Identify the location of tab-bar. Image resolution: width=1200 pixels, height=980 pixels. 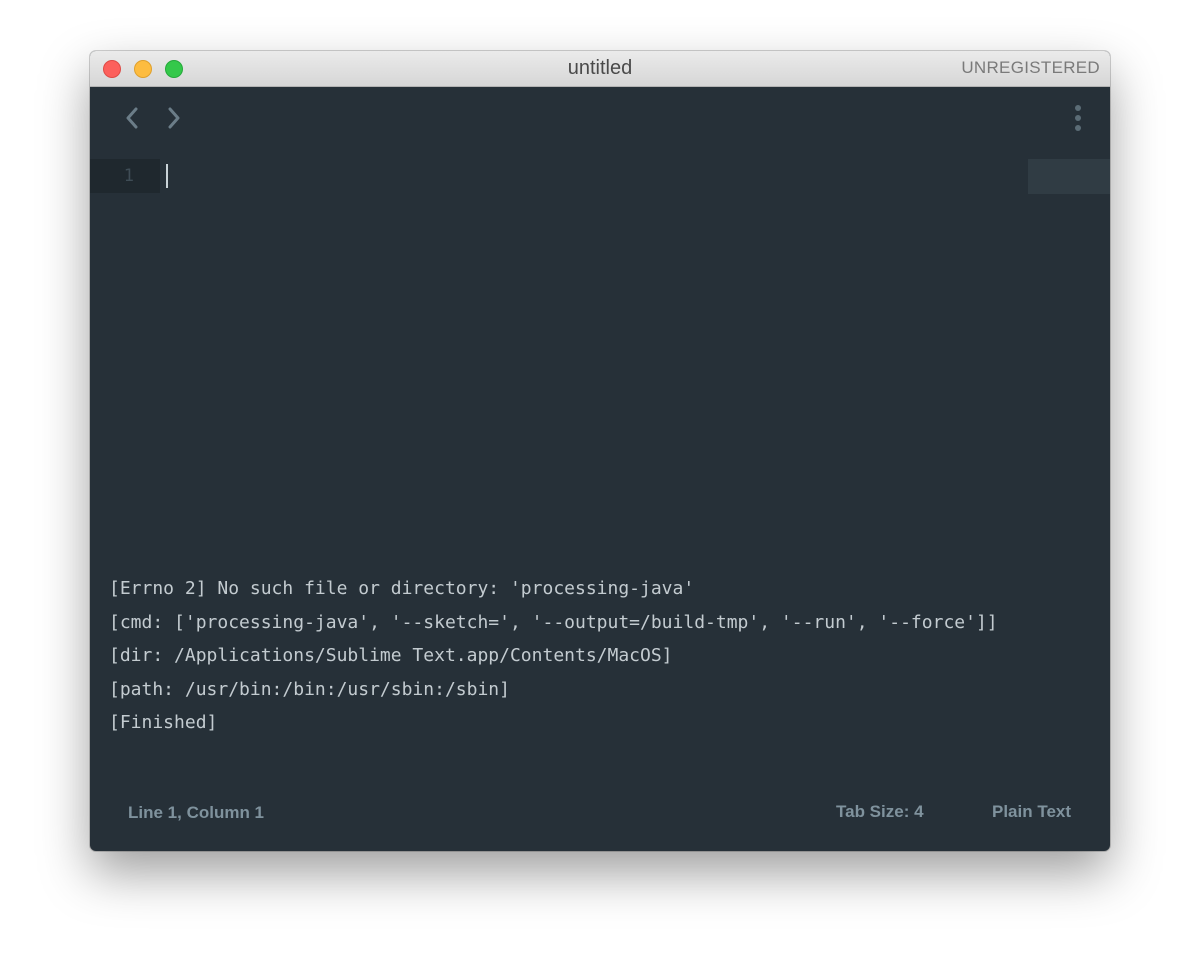
(600, 119).